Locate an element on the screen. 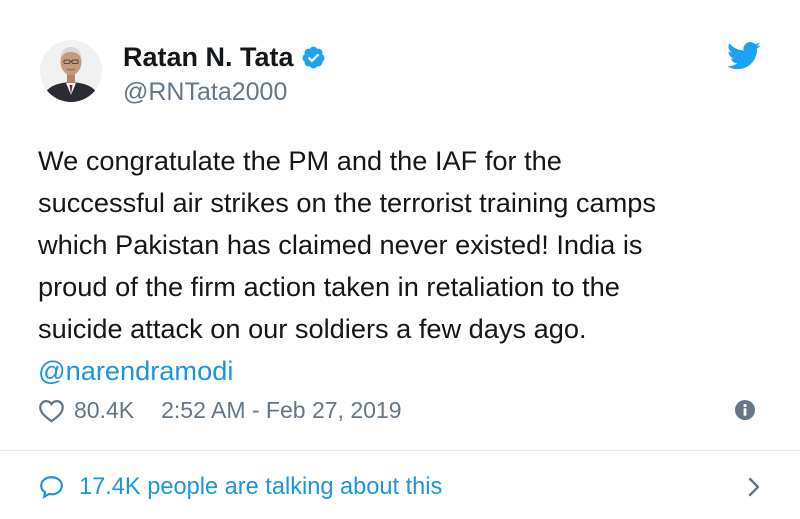 The image size is (800, 519). avatar-portrait is located at coordinates (71, 71).